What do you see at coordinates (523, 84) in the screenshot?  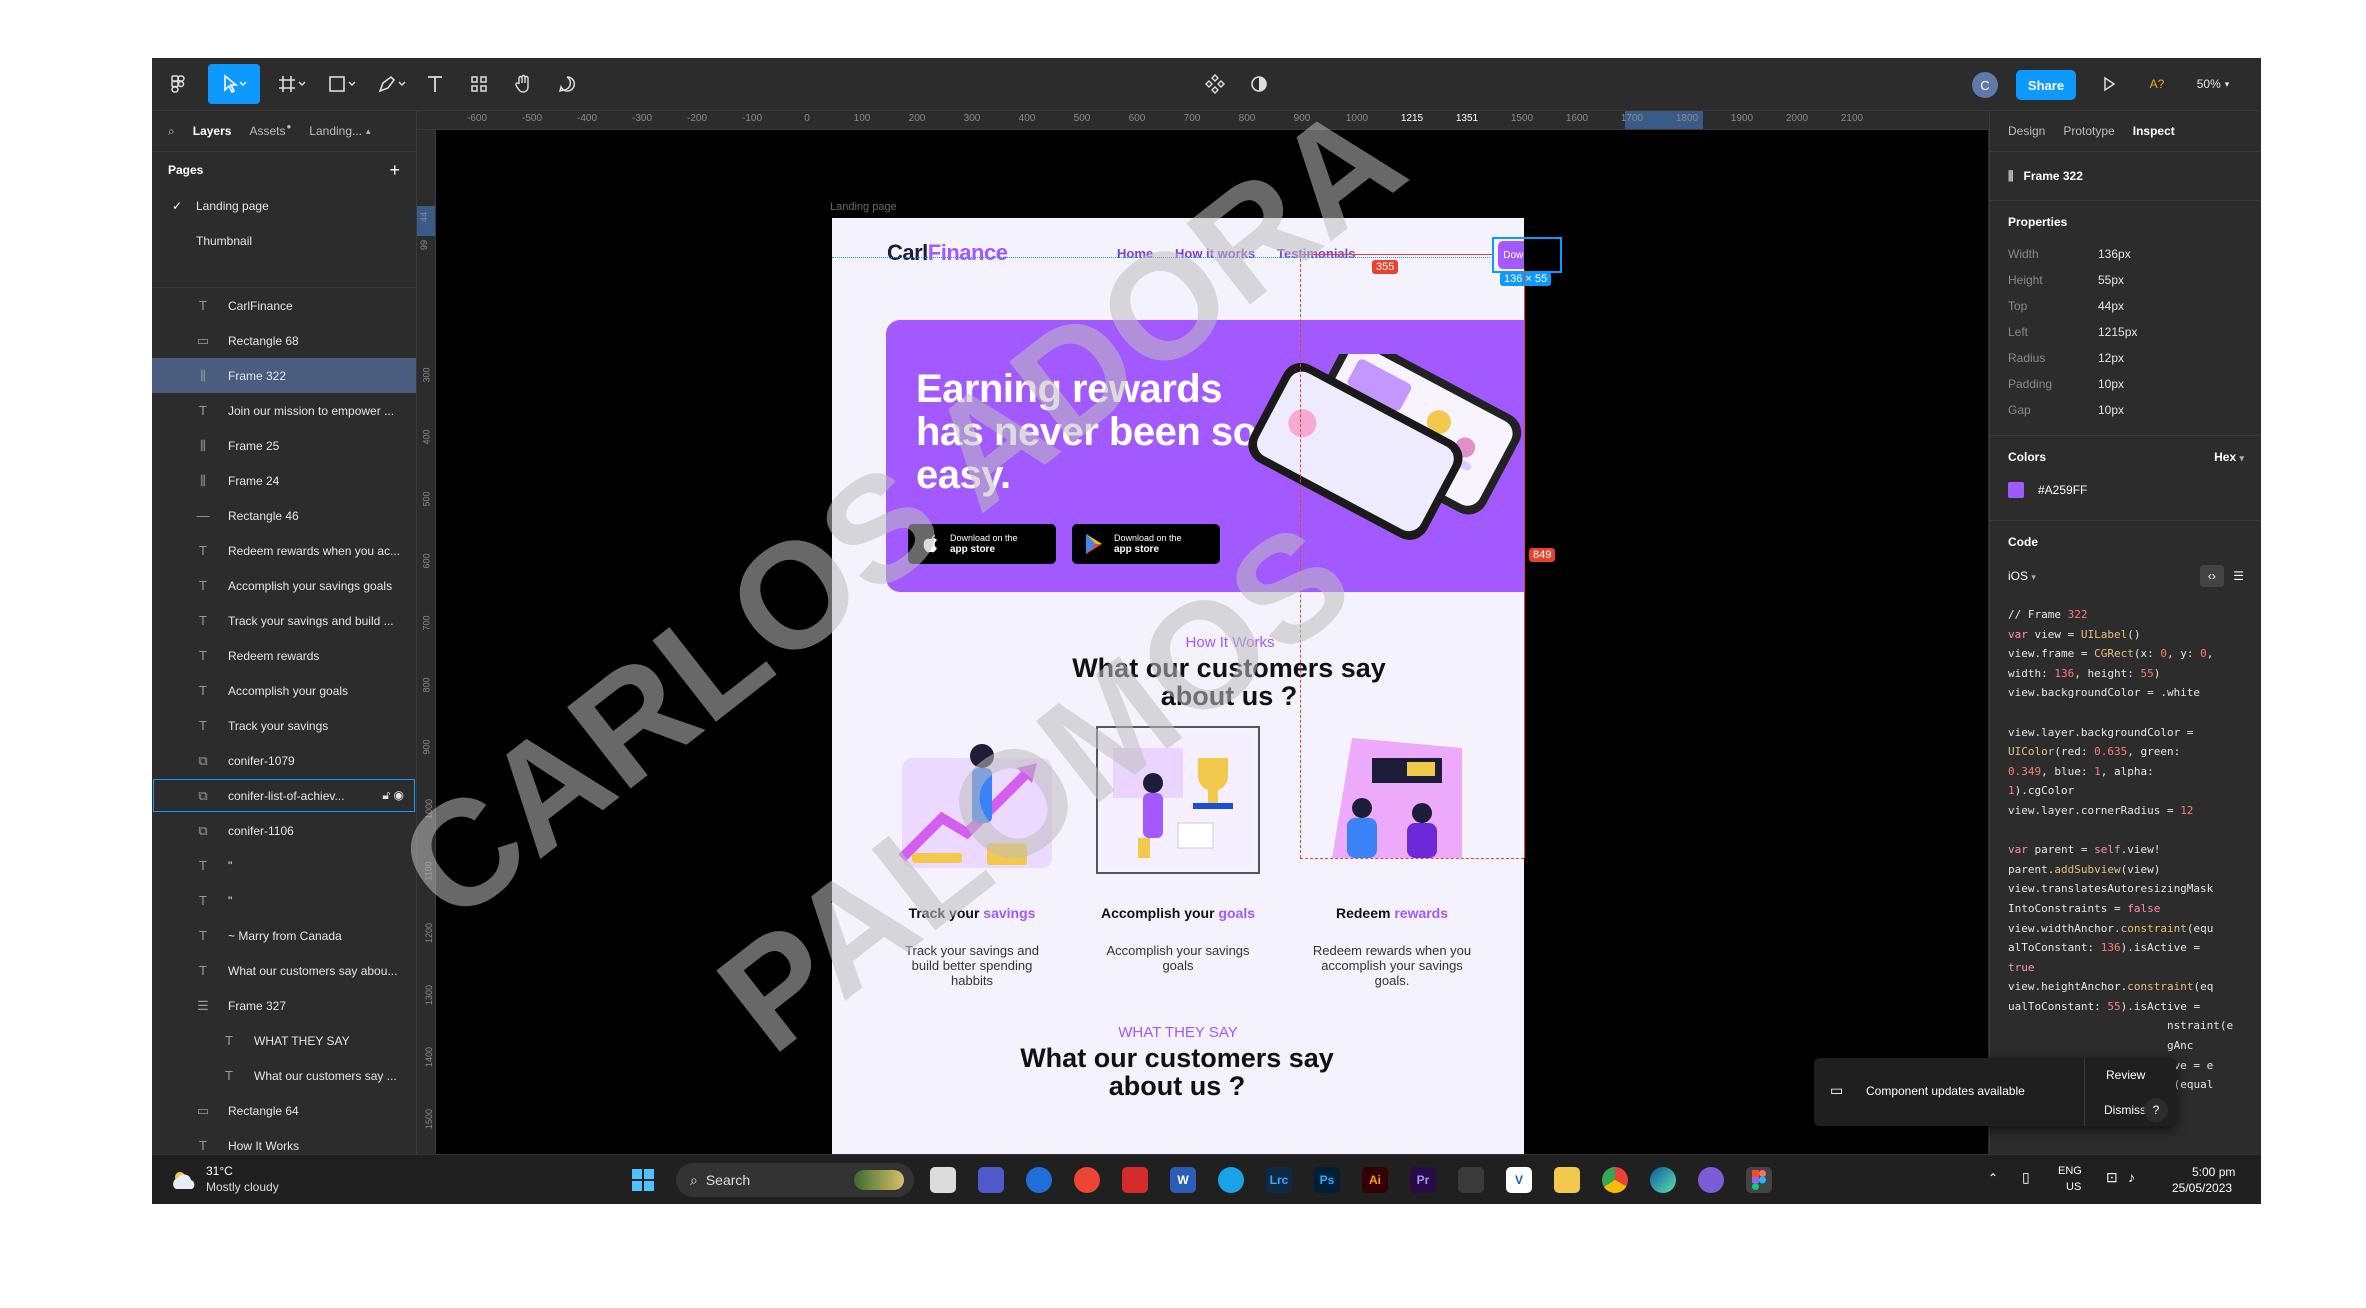 I see `hand-tool-icon` at bounding box center [523, 84].